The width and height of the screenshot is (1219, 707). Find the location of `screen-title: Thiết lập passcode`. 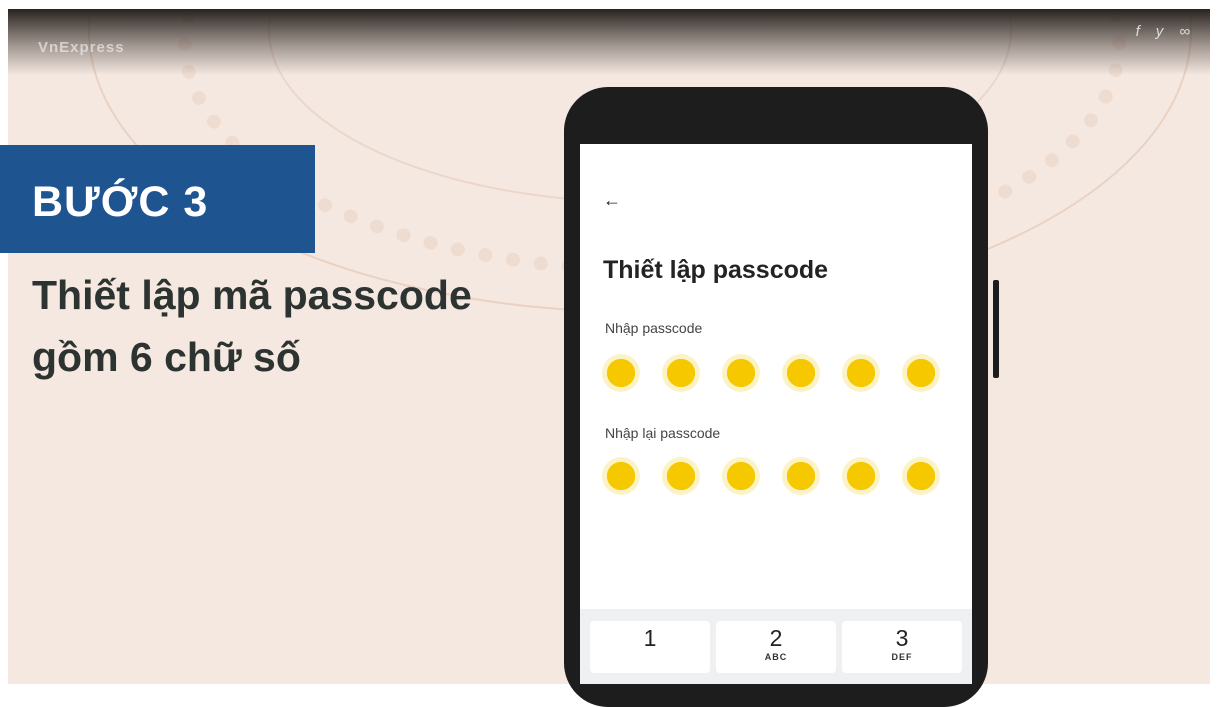

screen-title: Thiết lập passcode is located at coordinates (716, 270).